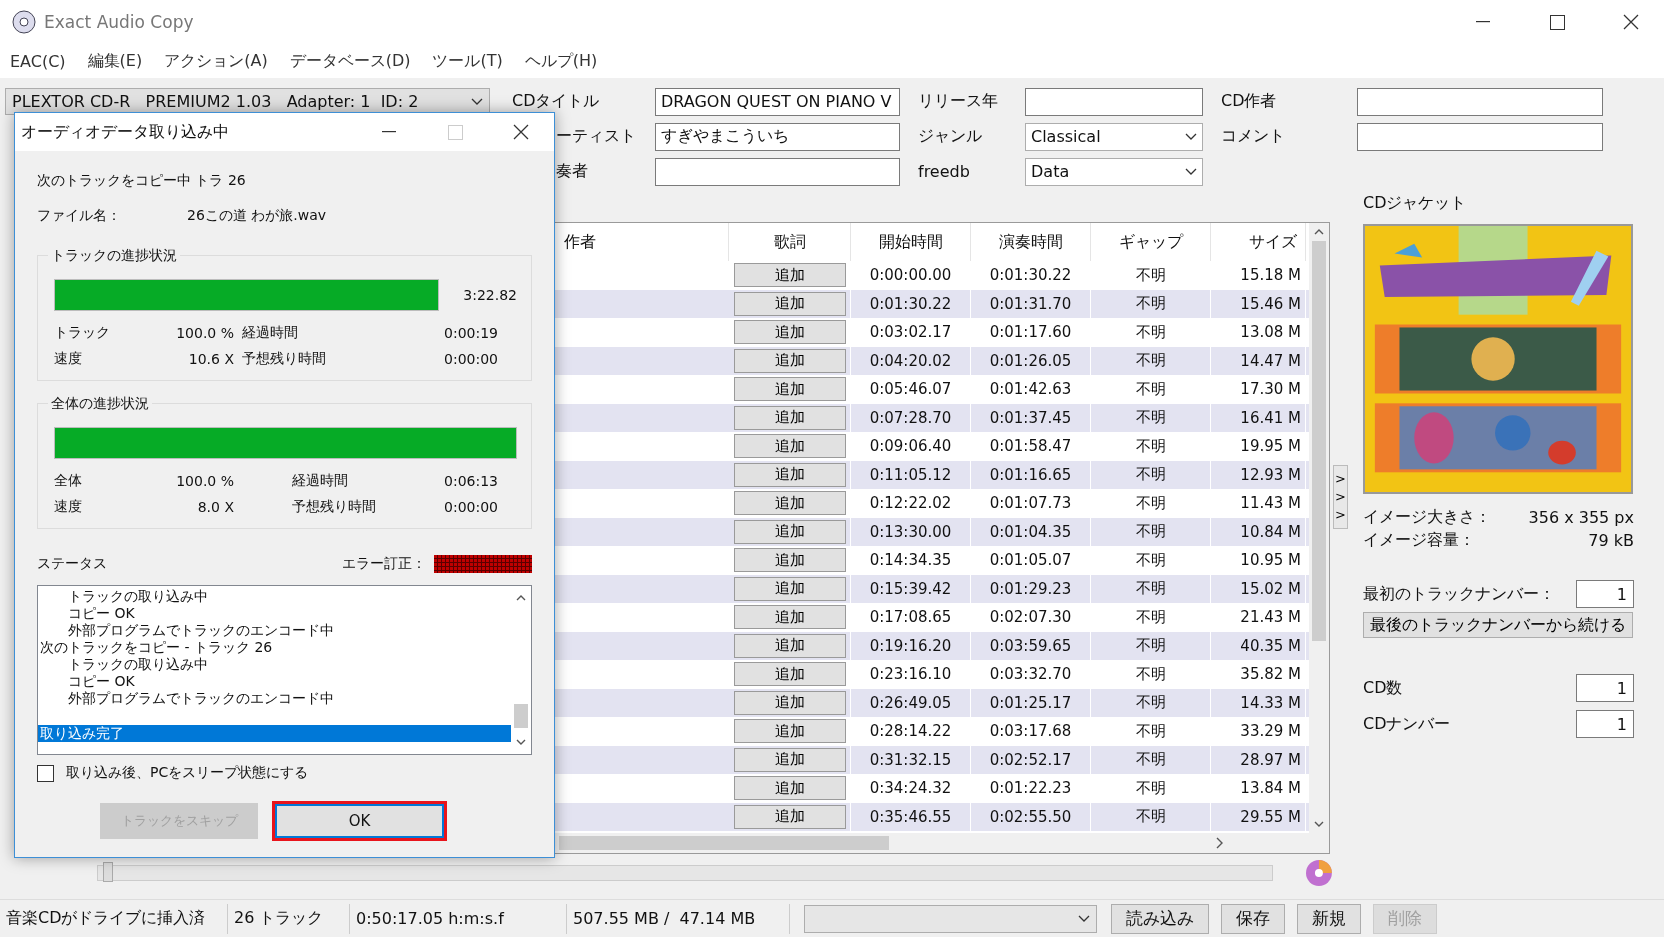 This screenshot has width=1664, height=937. I want to click on table-cell: 19.95 M, so click(1270, 446).